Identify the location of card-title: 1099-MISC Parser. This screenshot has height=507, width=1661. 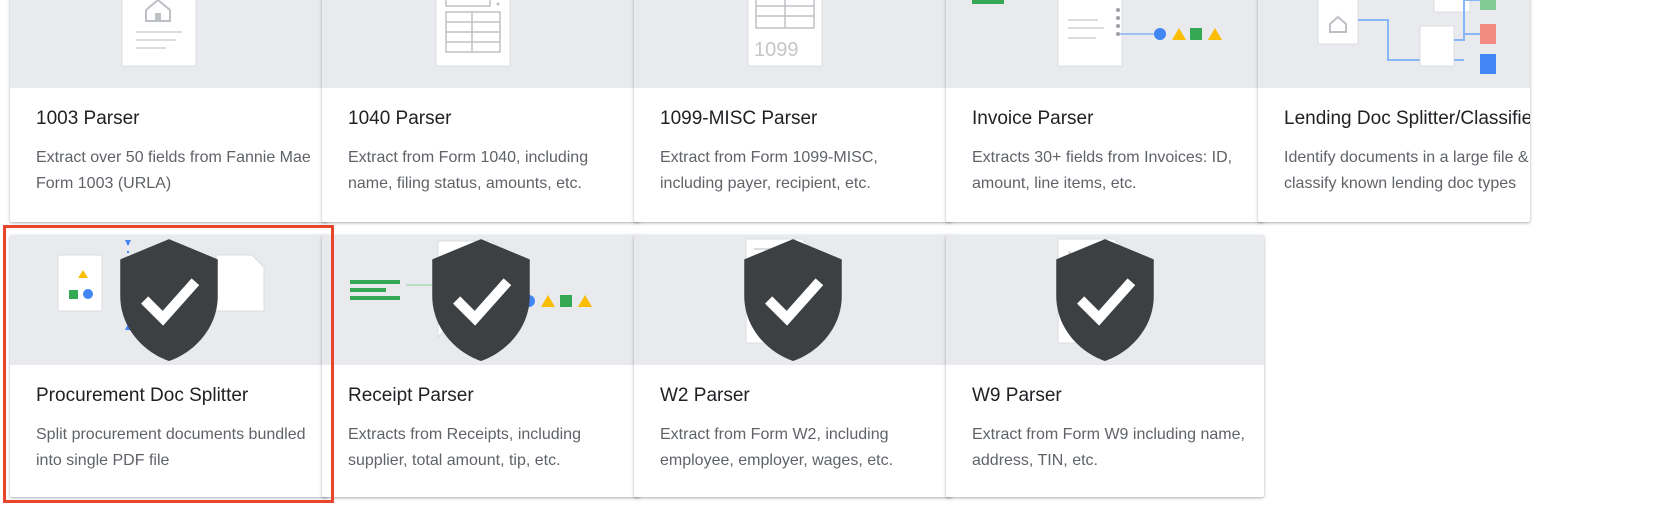
(739, 118).